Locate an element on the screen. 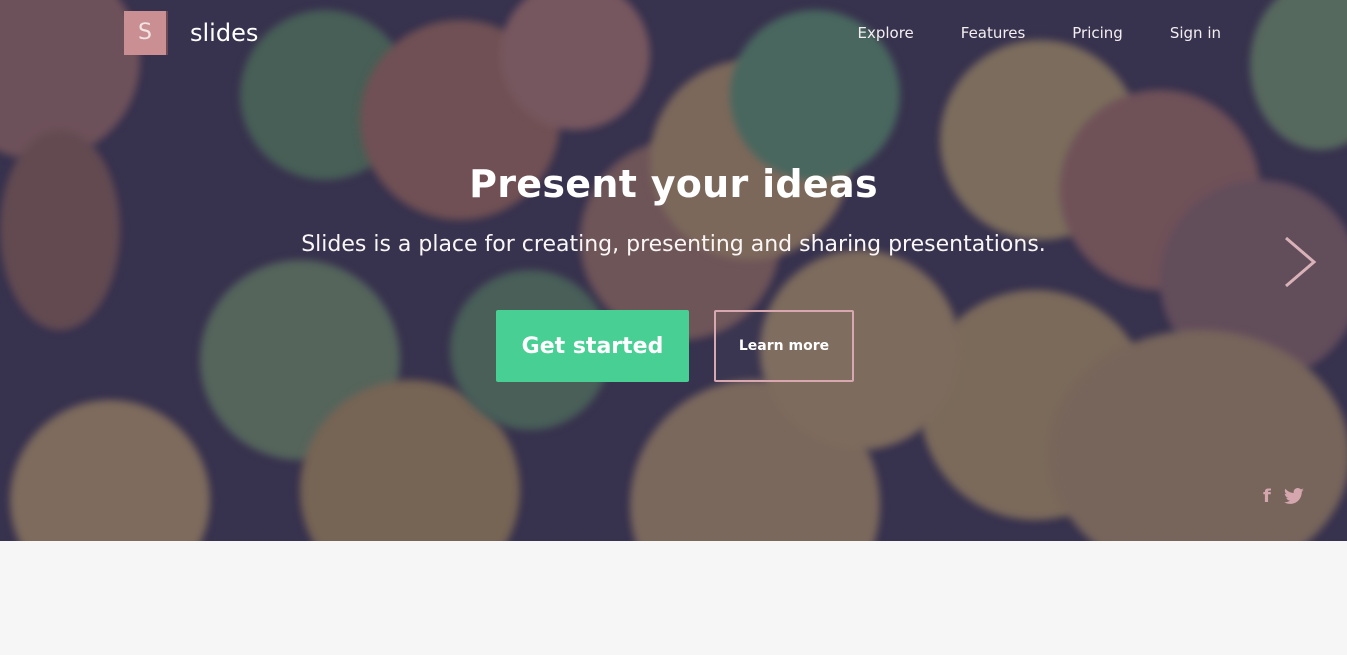  nav-features-link: Features is located at coordinates (993, 33).